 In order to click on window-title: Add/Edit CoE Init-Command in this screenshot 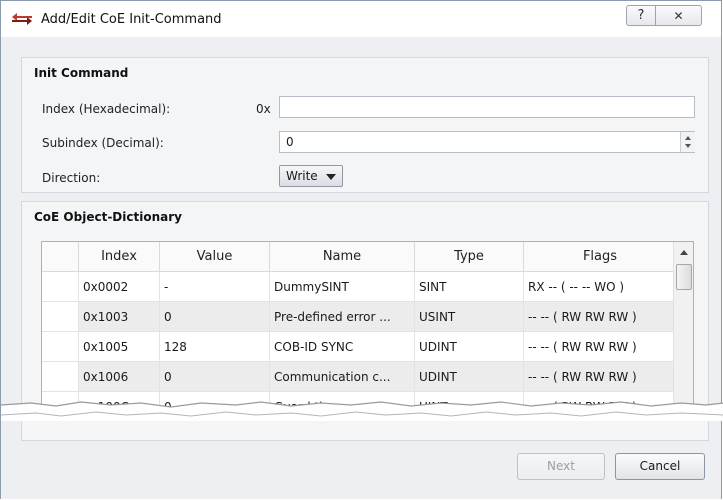, I will do `click(131, 19)`.